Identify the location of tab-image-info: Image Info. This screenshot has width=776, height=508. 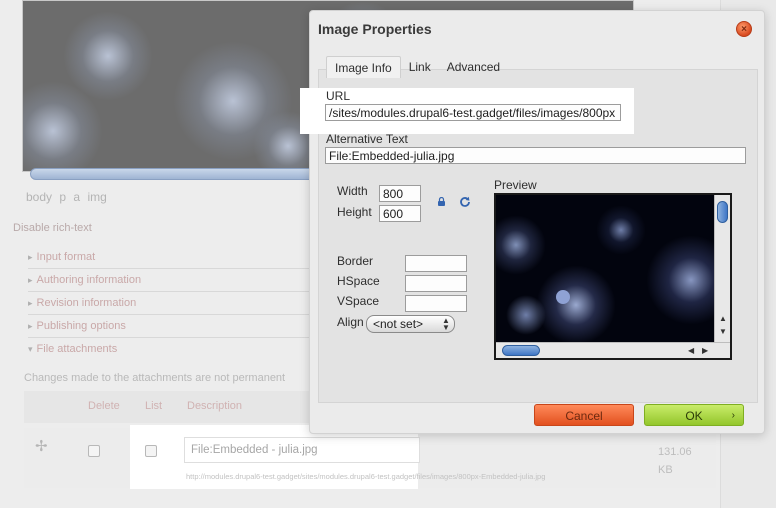
(363, 67).